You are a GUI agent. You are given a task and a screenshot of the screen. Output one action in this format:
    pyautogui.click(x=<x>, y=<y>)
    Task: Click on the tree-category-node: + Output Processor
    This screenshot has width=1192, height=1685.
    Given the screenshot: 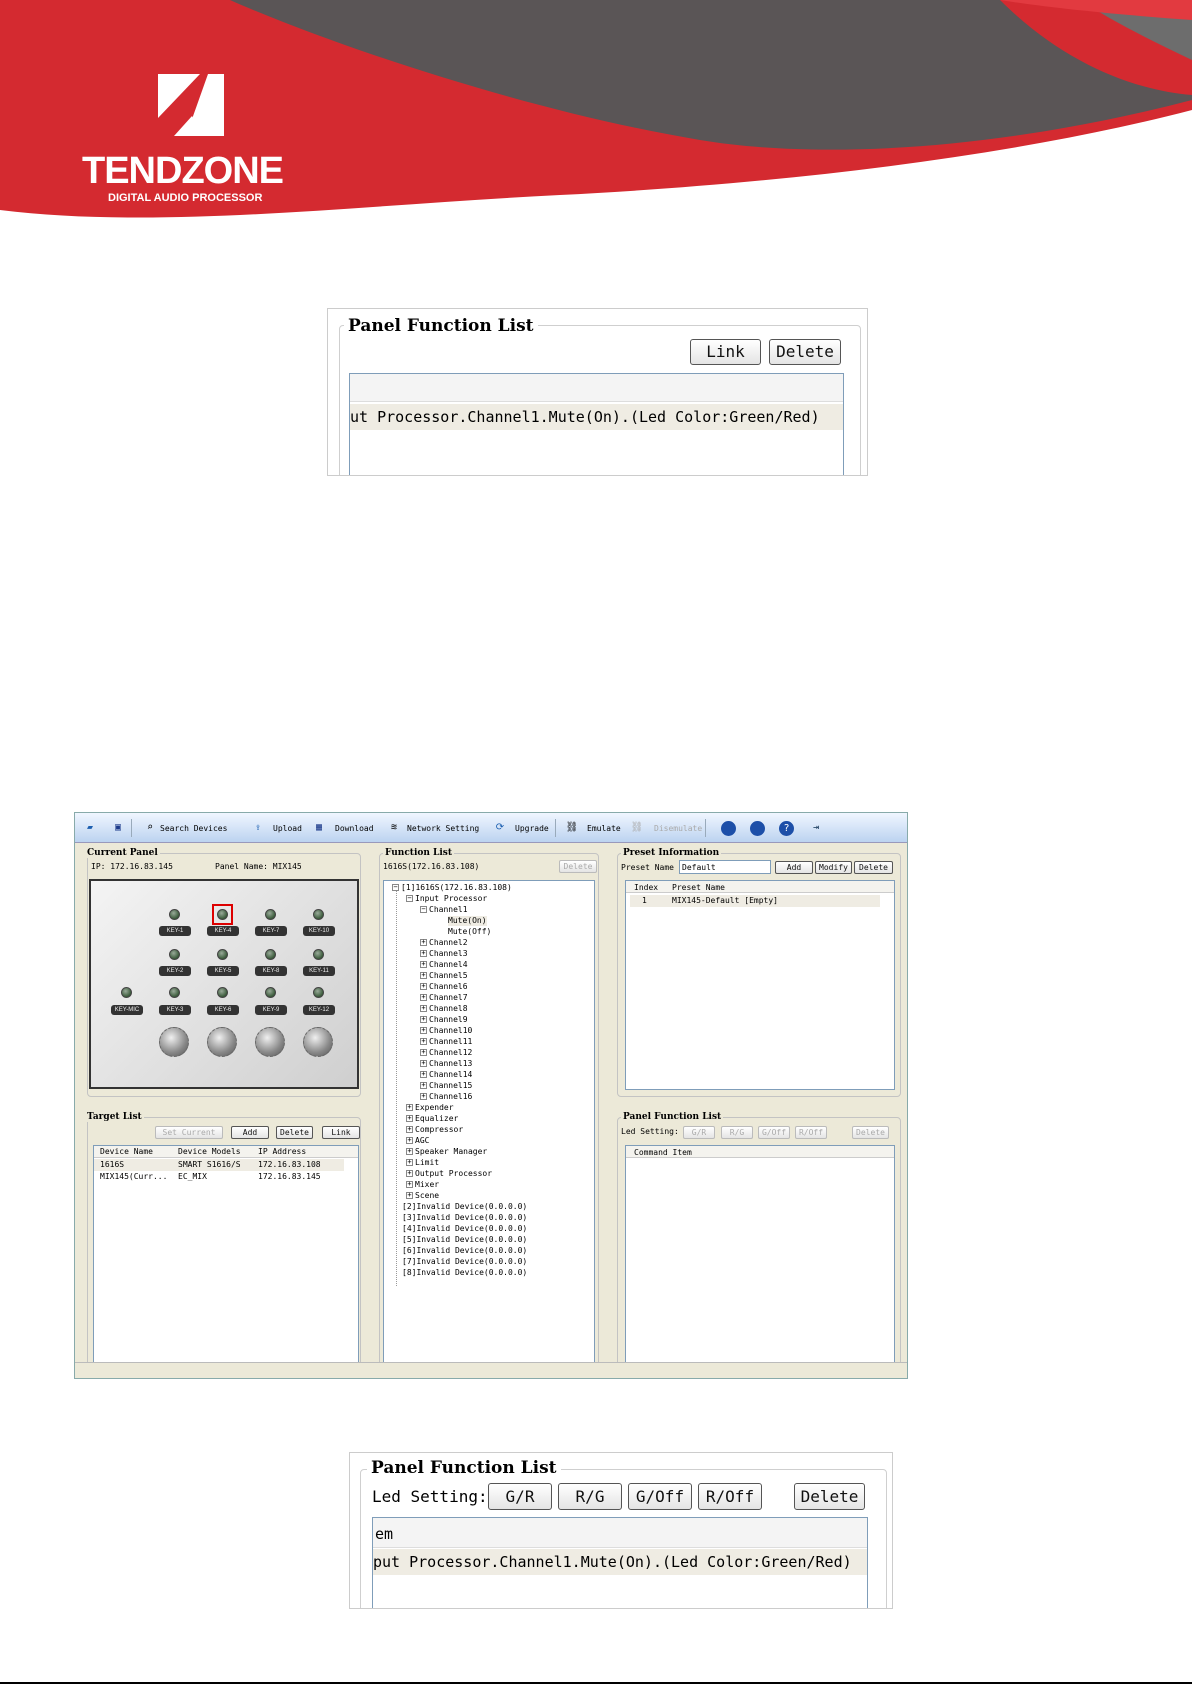 What is the action you would take?
    pyautogui.click(x=449, y=1174)
    